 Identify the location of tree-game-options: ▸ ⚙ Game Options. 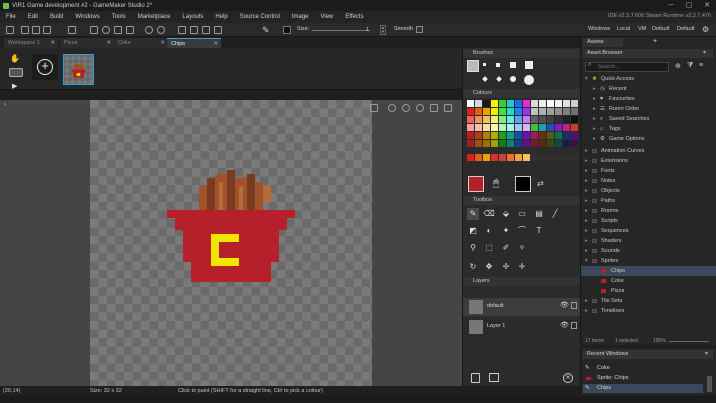
(648, 139).